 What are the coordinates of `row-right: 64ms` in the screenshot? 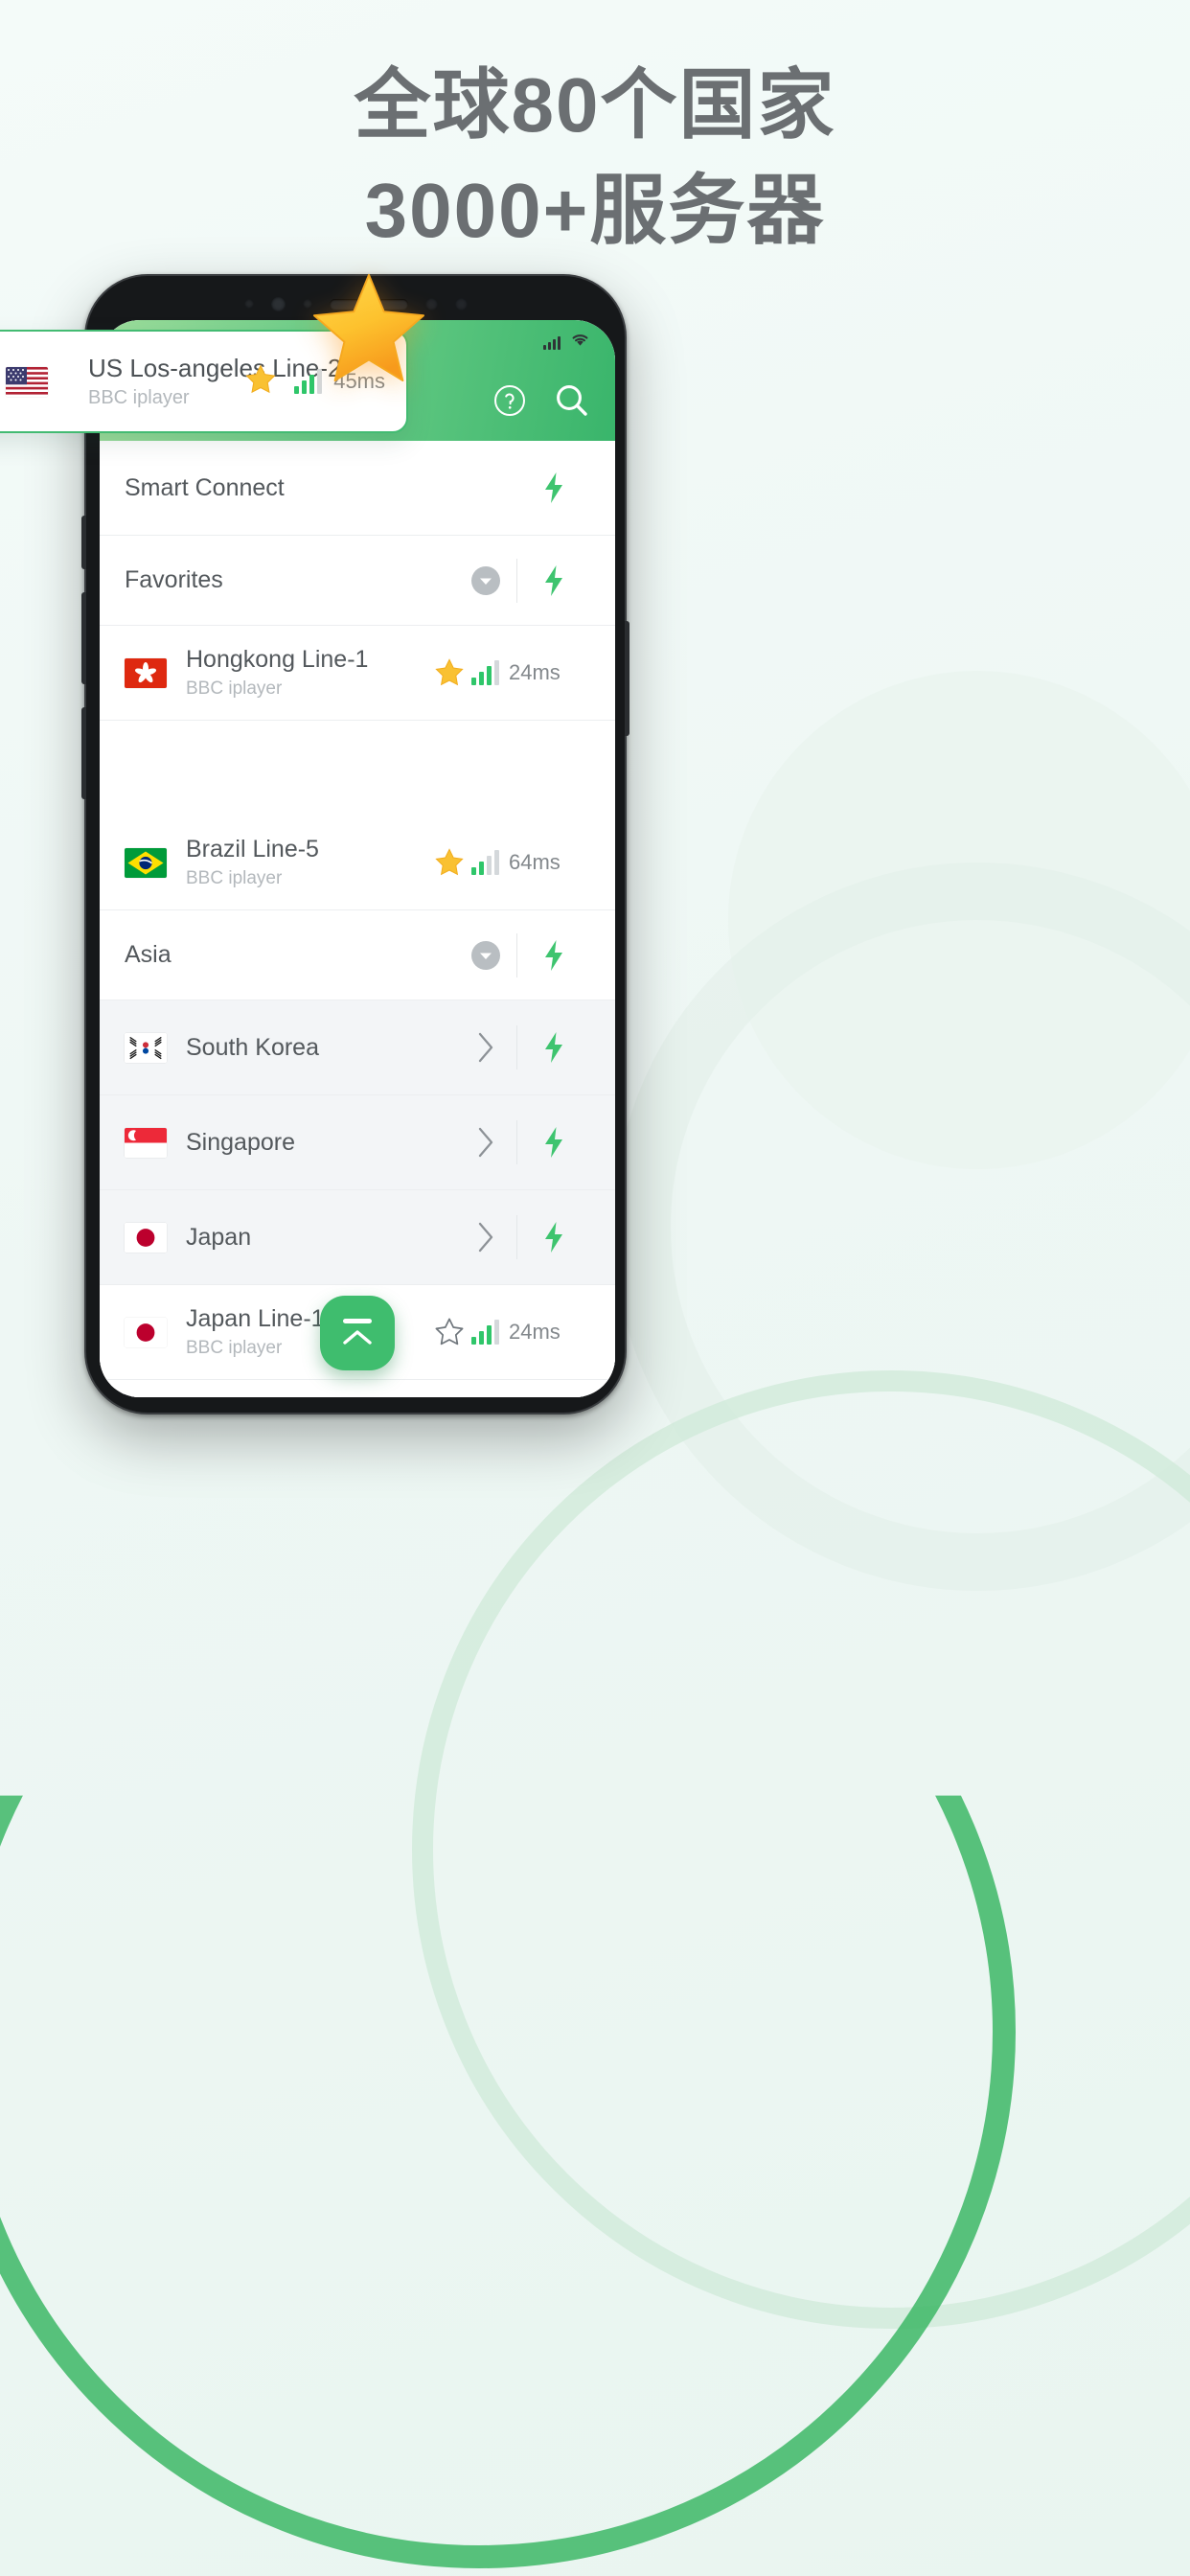 It's located at (523, 862).